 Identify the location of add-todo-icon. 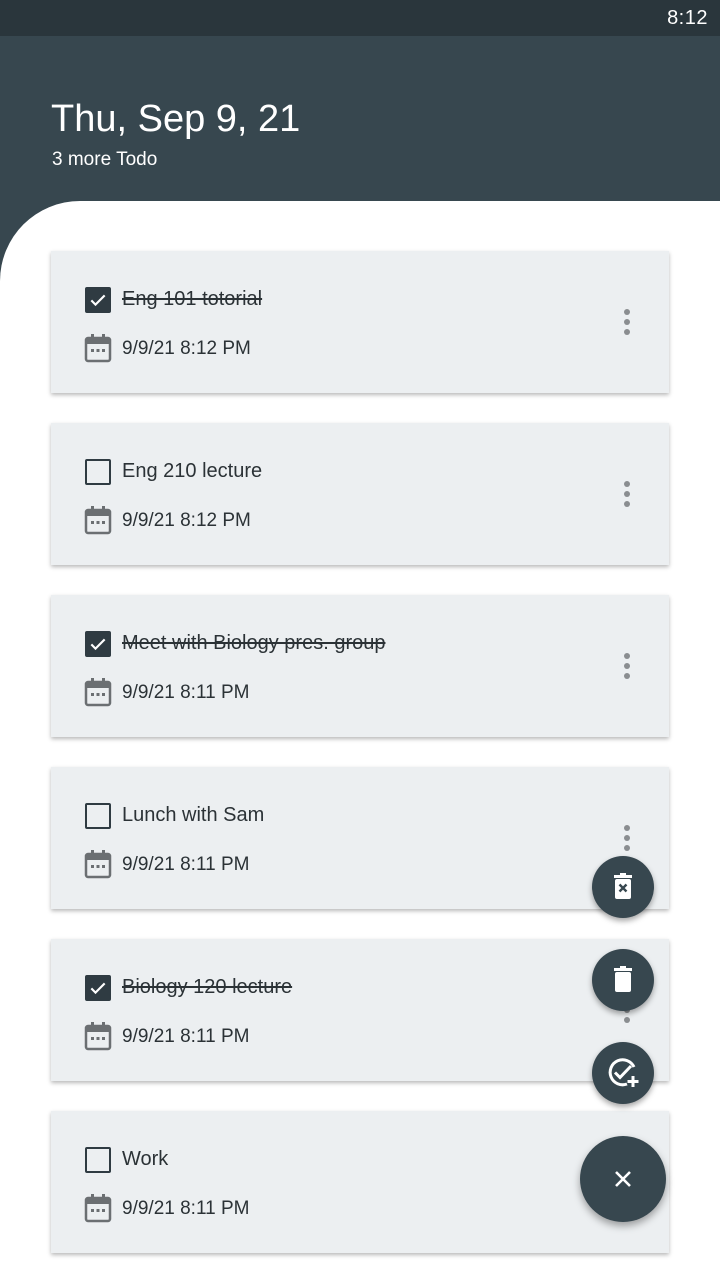
(623, 1072).